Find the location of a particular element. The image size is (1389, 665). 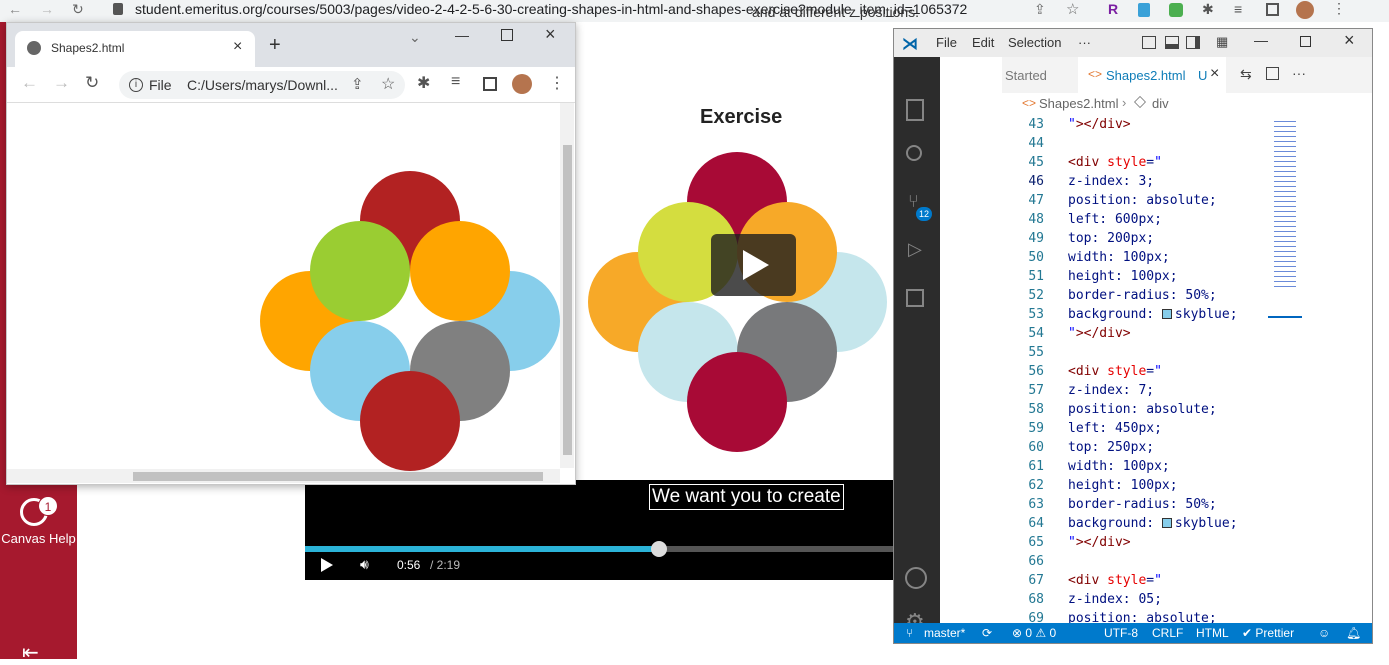

extension-green-icon is located at coordinates (1176, 10).